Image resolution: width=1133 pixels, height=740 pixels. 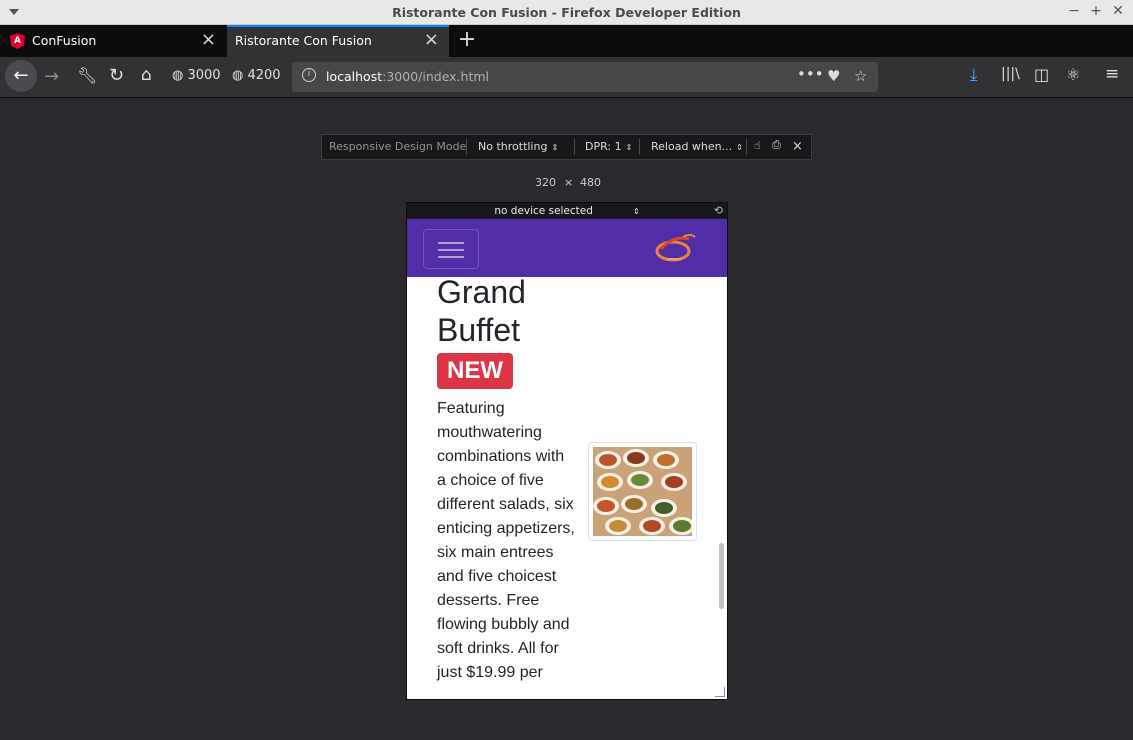 What do you see at coordinates (113, 41) in the screenshot?
I see `tab-confusion: A ConFusion ×` at bounding box center [113, 41].